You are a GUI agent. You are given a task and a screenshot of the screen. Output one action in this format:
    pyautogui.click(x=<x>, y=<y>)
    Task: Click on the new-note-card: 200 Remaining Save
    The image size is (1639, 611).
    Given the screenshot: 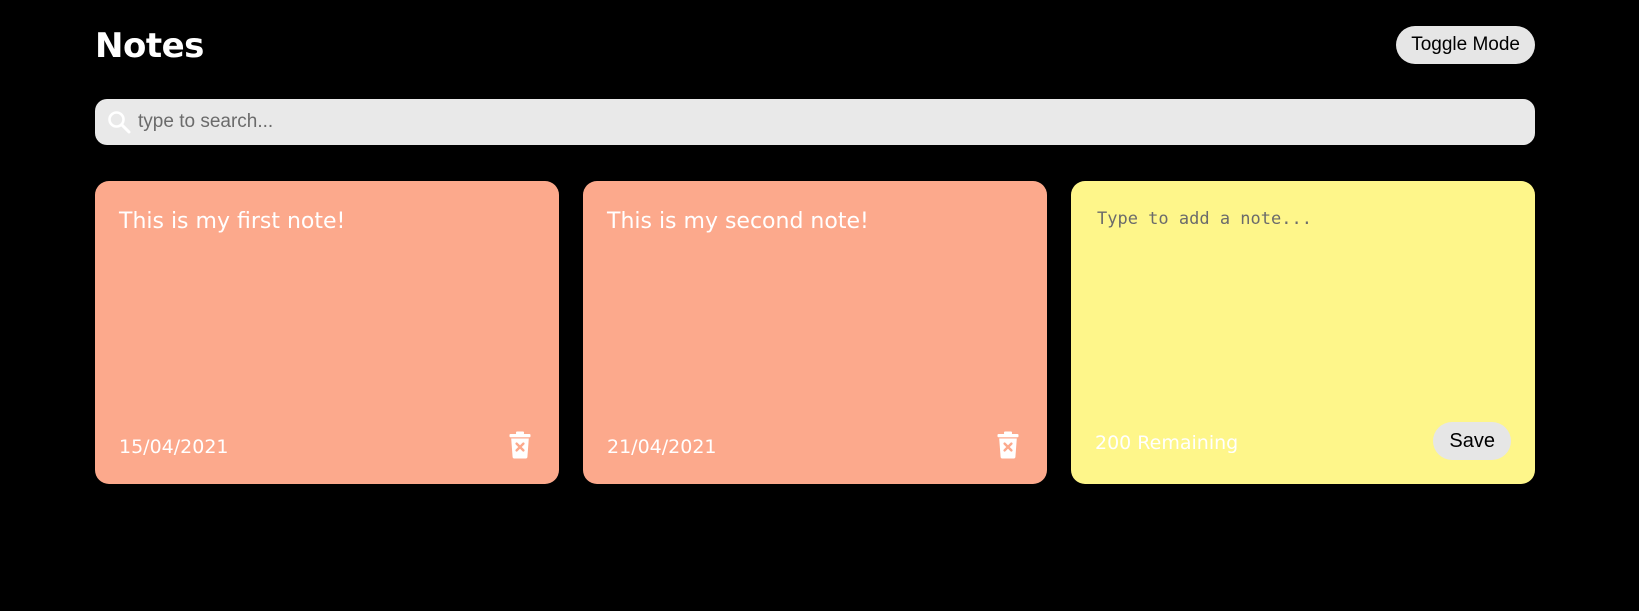 What is the action you would take?
    pyautogui.click(x=1303, y=332)
    